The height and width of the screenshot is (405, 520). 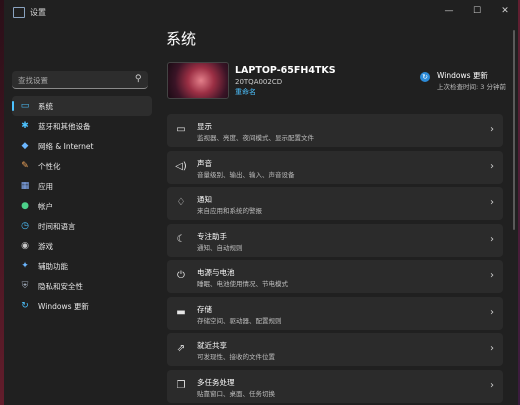 What do you see at coordinates (82, 186) in the screenshot?
I see `sidebar-item-4: ▦ 应用` at bounding box center [82, 186].